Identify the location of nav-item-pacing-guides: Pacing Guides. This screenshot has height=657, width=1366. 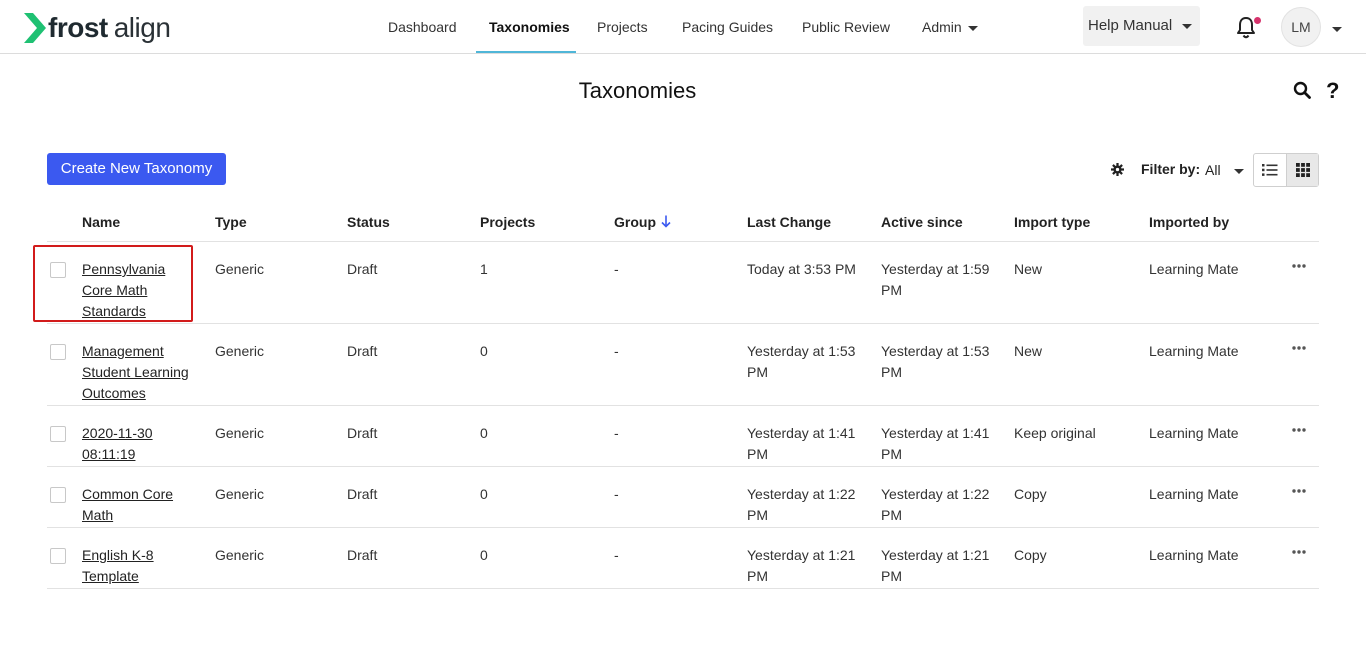
(727, 27).